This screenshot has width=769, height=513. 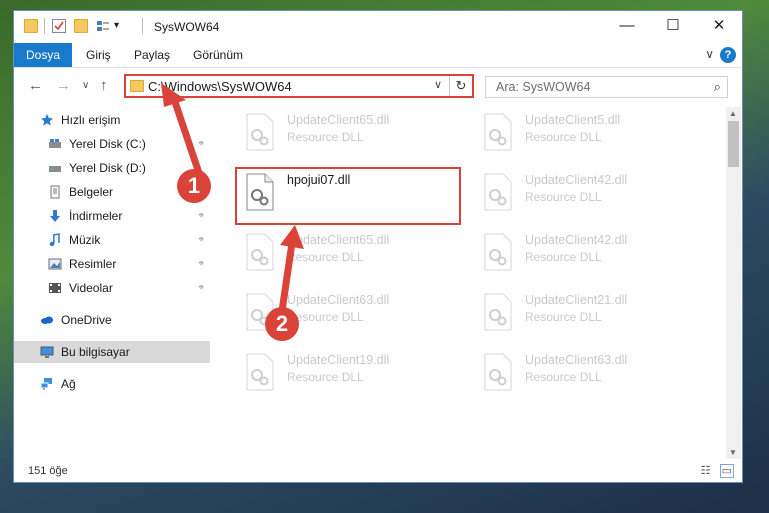 I want to click on step-badge-1: 1, so click(x=194, y=186).